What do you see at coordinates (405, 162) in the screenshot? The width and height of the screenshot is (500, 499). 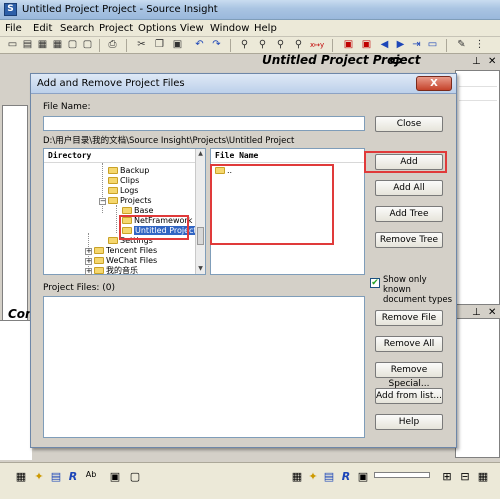 I see `highlight-add-button` at bounding box center [405, 162].